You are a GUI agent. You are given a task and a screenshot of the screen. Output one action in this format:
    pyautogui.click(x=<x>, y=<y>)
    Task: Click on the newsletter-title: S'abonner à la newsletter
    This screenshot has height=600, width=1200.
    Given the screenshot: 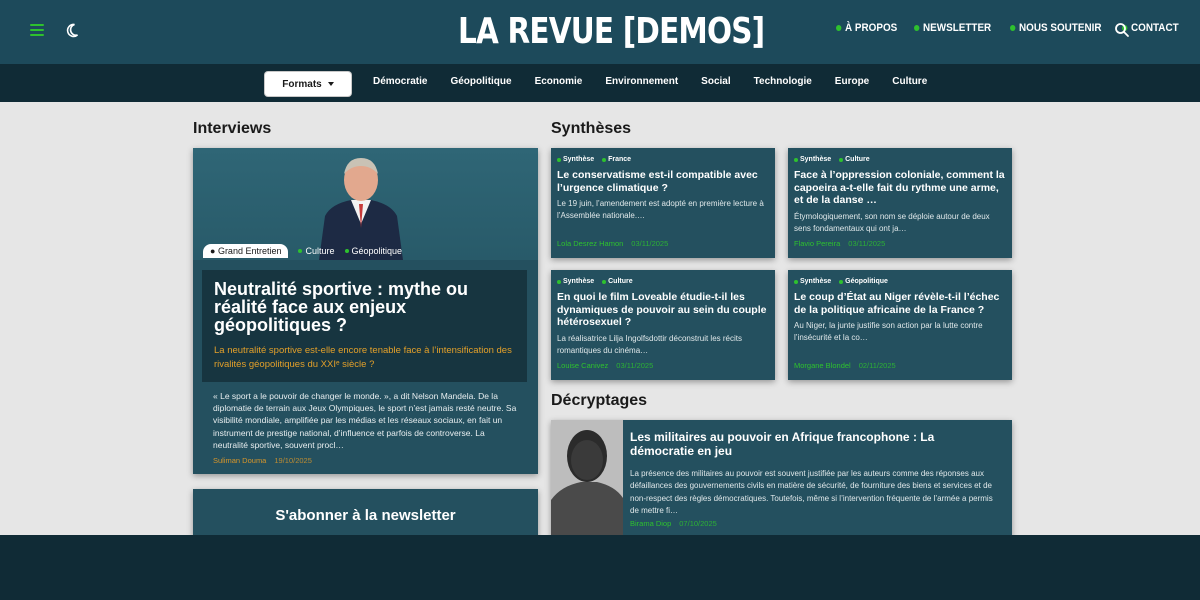 What is the action you would take?
    pyautogui.click(x=365, y=515)
    